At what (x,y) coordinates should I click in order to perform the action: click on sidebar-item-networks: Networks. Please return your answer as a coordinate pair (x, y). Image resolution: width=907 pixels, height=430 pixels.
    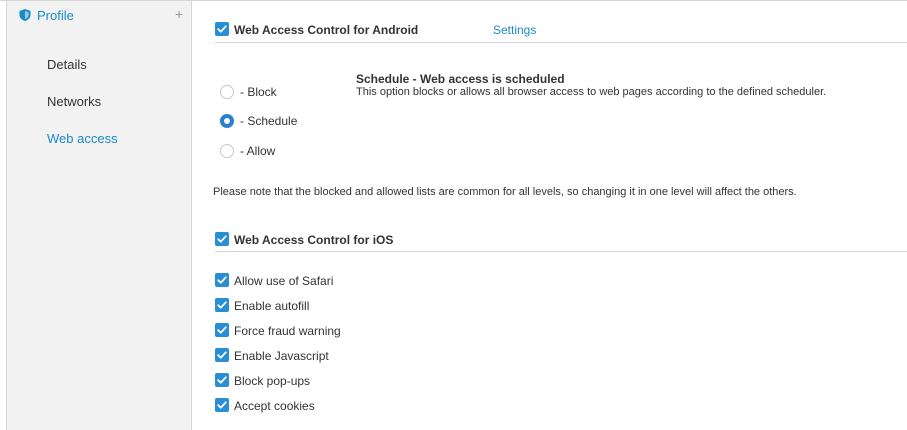
    Looking at the image, I should click on (74, 101).